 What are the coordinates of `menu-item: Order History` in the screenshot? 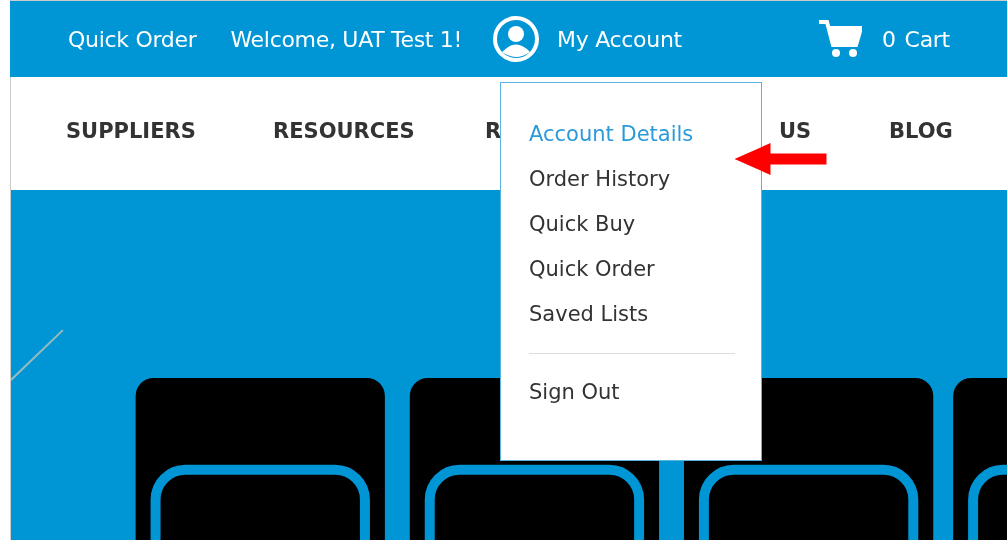 It's located at (600, 183).